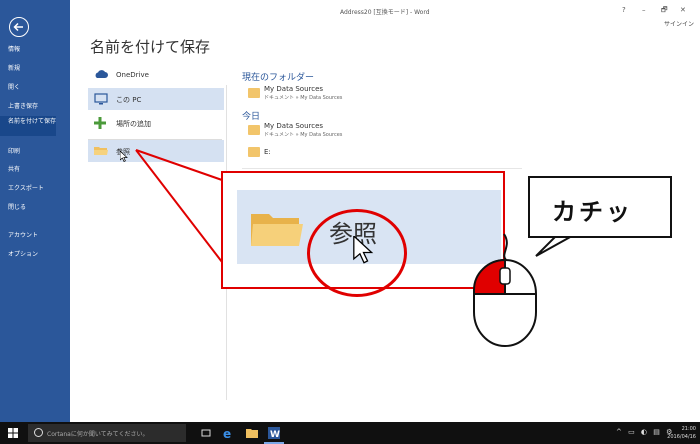 The width and height of the screenshot is (700, 444). I want to click on windows-start-icon, so click(13, 433).